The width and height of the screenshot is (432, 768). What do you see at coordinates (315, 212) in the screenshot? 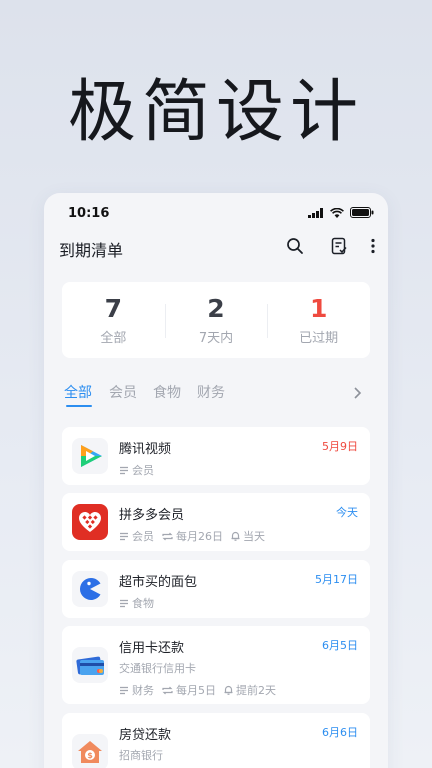
I see `signal-icon` at bounding box center [315, 212].